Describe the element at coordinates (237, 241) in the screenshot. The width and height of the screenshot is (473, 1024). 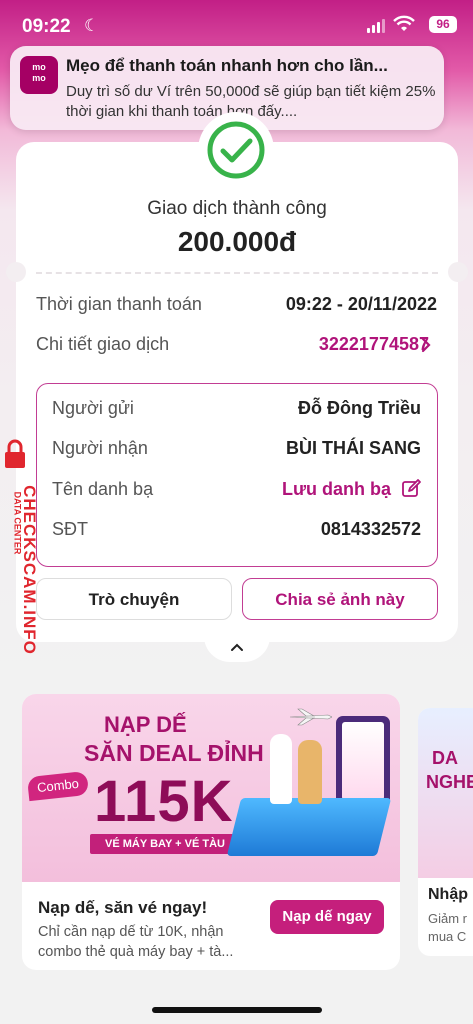
I see `transaction-amount: 200.000đ` at that location.